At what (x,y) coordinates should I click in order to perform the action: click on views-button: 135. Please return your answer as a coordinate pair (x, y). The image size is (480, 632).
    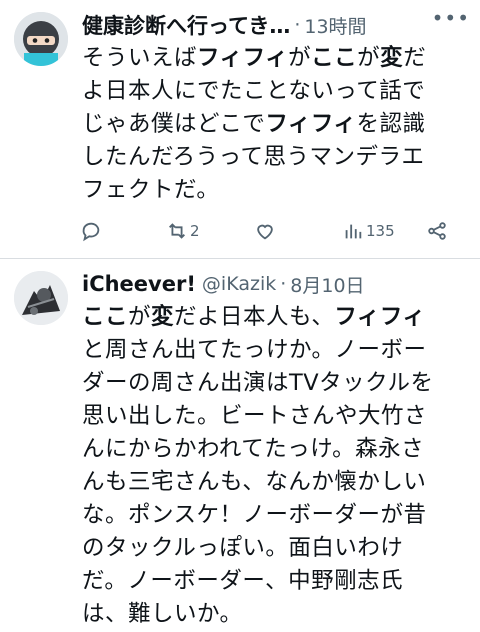
    Looking at the image, I should click on (368, 231).